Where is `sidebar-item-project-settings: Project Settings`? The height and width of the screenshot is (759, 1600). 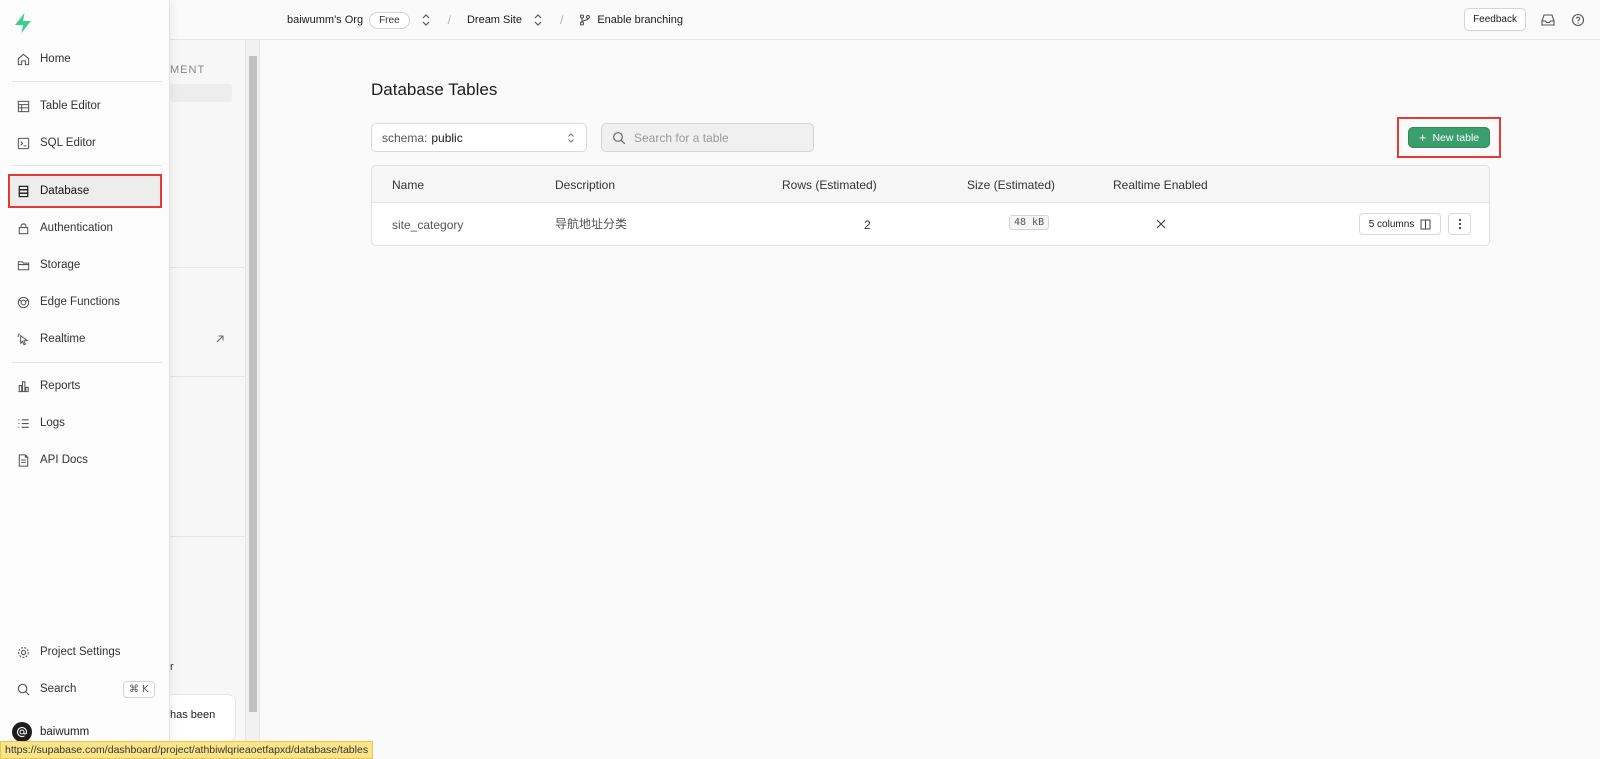
sidebar-item-project-settings: Project Settings is located at coordinates (85, 652).